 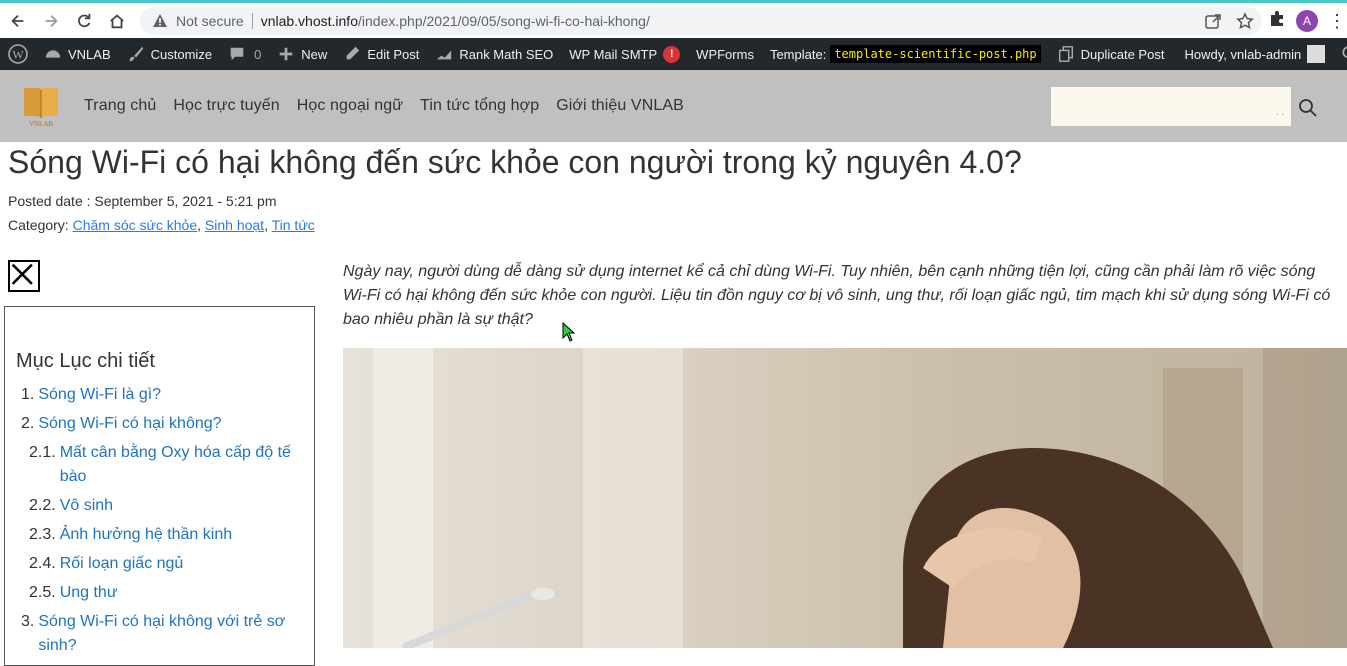 I want to click on comments-link: 0, so click(x=244, y=54).